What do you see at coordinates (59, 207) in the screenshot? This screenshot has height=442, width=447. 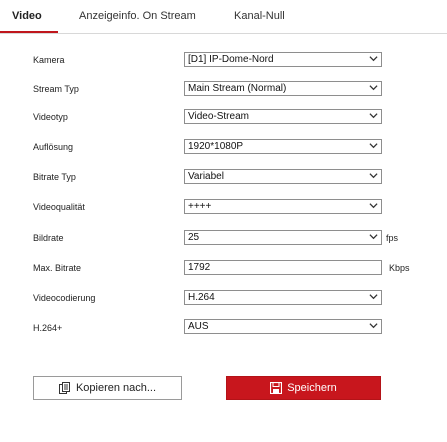 I see `videoqualitaet-label: Videoqualität` at bounding box center [59, 207].